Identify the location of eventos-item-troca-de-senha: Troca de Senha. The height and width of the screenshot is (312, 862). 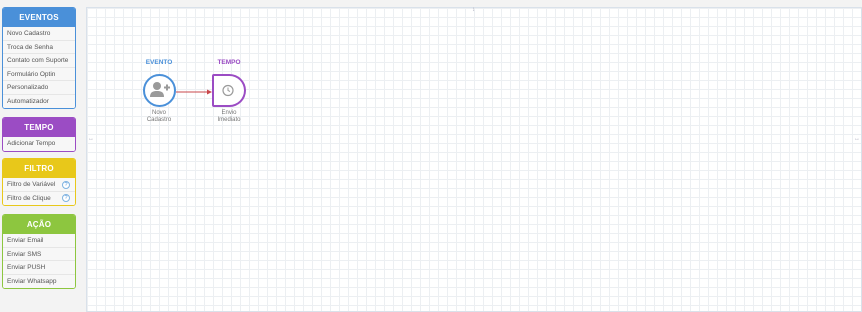
(39, 47).